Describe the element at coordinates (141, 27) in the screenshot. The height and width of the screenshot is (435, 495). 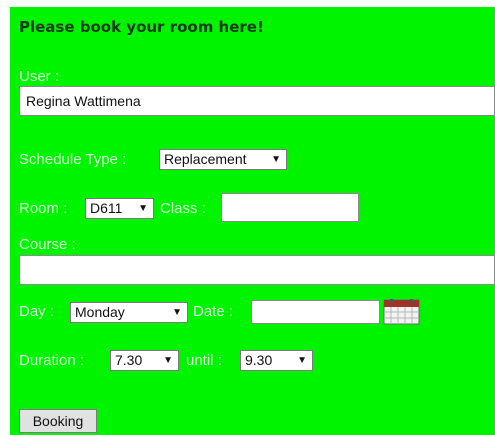
I see `form-heading: Please book your room here!` at that location.